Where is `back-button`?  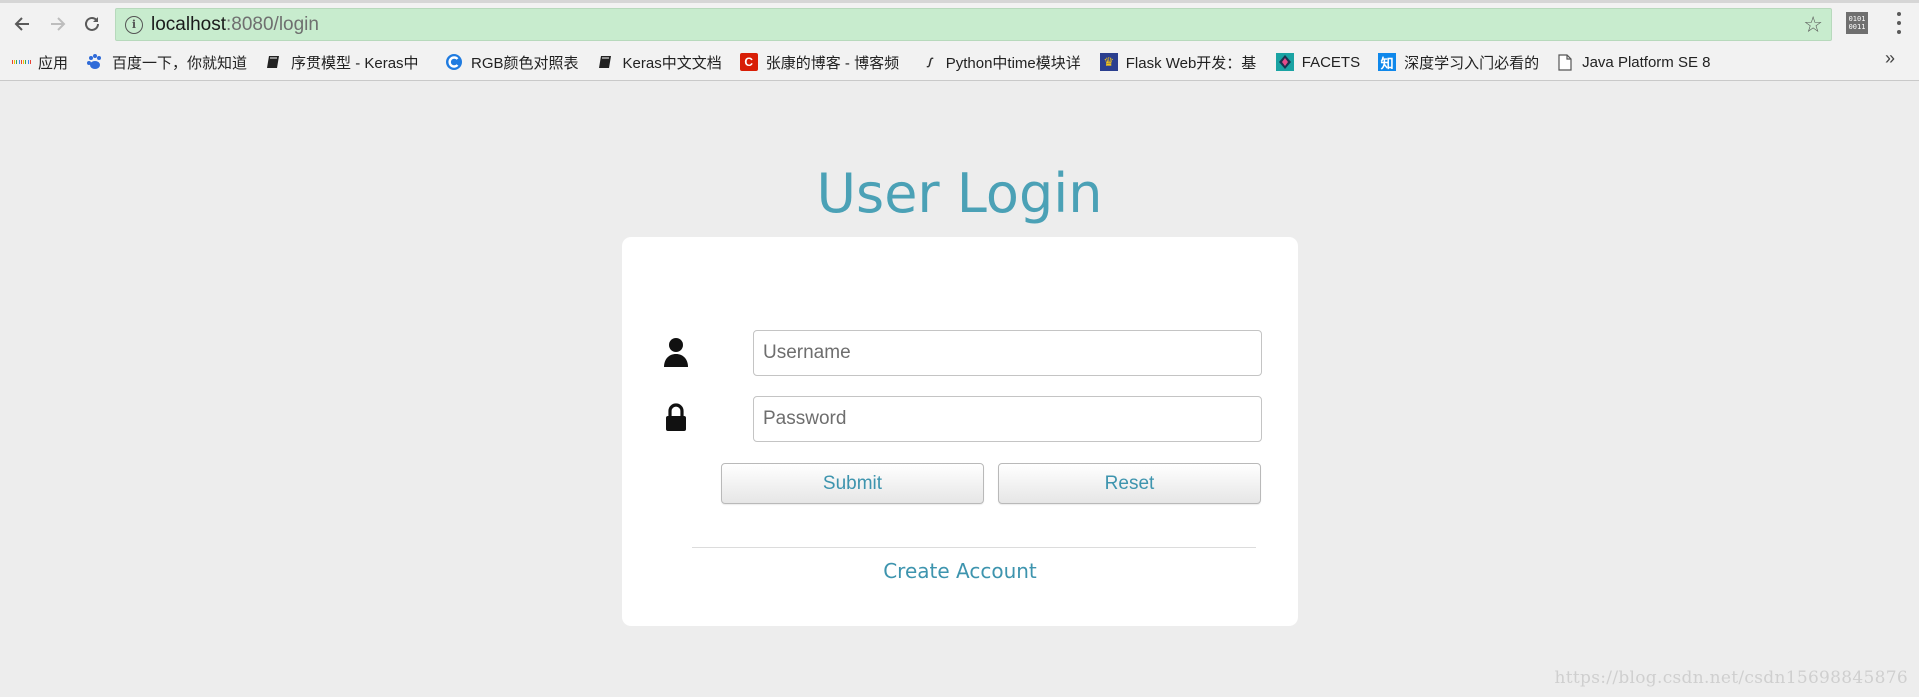 back-button is located at coordinates (22, 24).